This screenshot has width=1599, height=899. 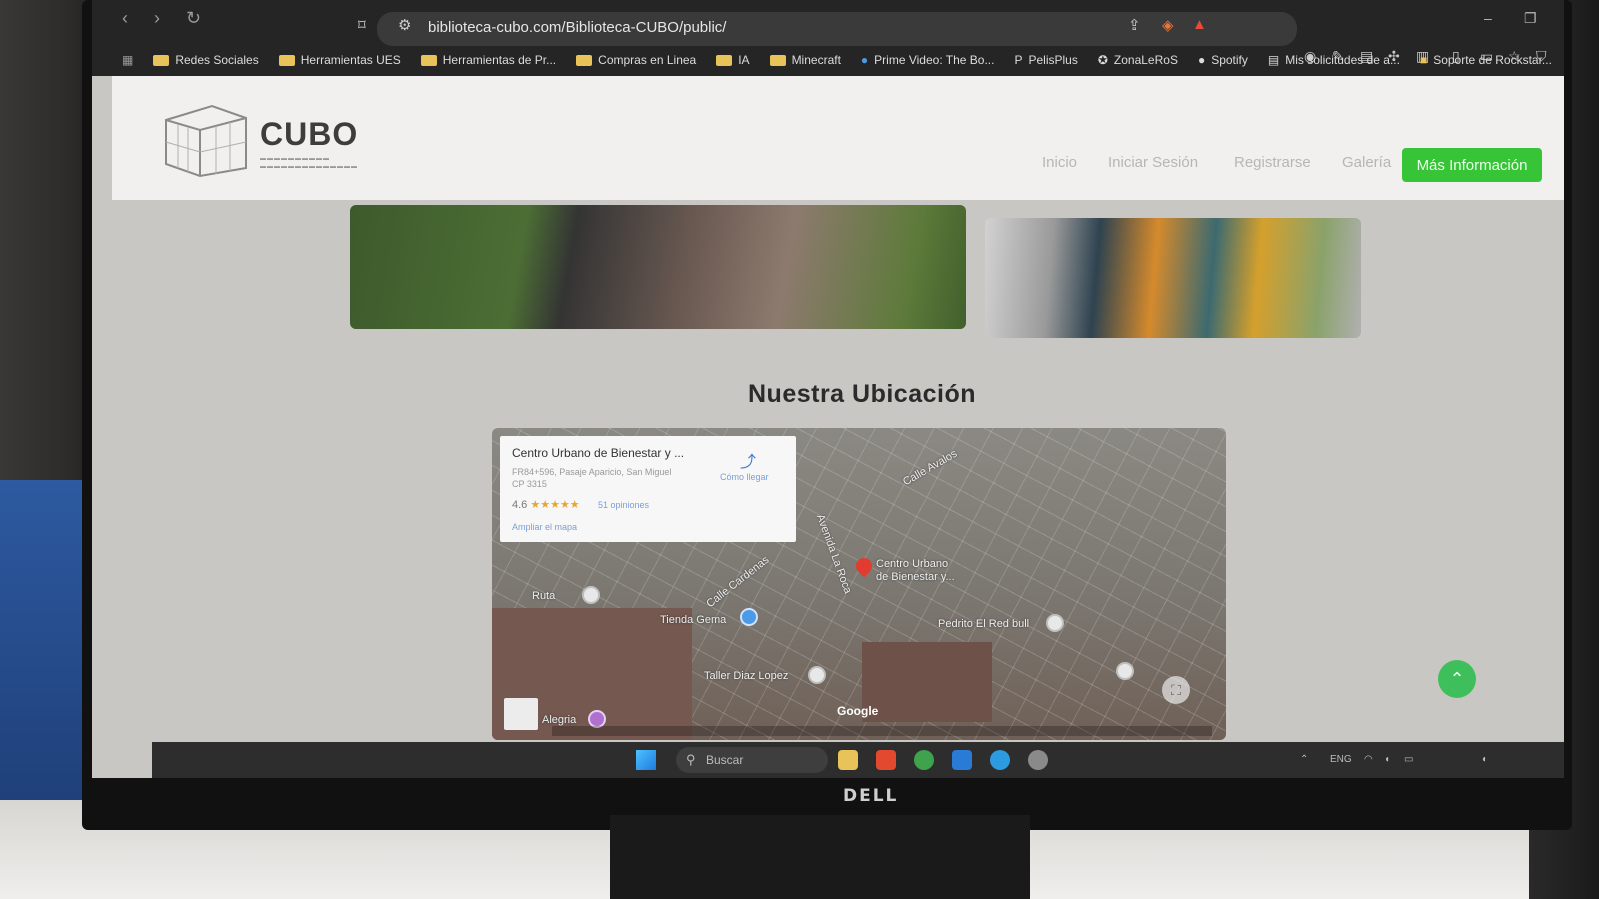 What do you see at coordinates (1488, 18) in the screenshot?
I see `minimize-icon: –` at bounding box center [1488, 18].